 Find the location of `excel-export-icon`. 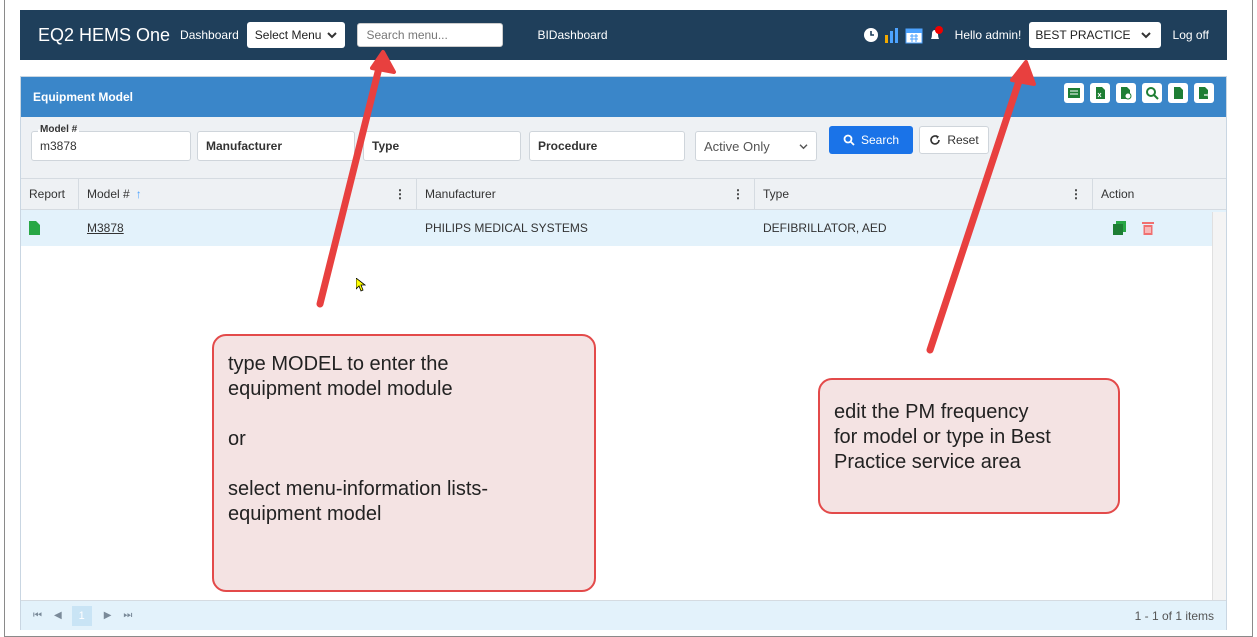

excel-export-icon is located at coordinates (1074, 93).